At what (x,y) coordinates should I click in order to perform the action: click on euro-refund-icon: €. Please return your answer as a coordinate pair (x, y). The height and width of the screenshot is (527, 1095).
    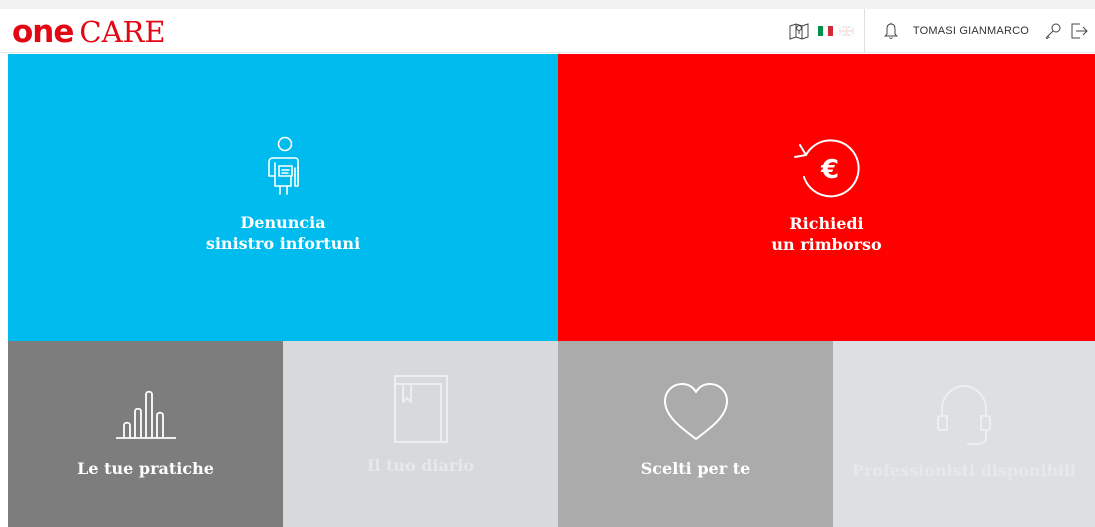
    Looking at the image, I should click on (827, 168).